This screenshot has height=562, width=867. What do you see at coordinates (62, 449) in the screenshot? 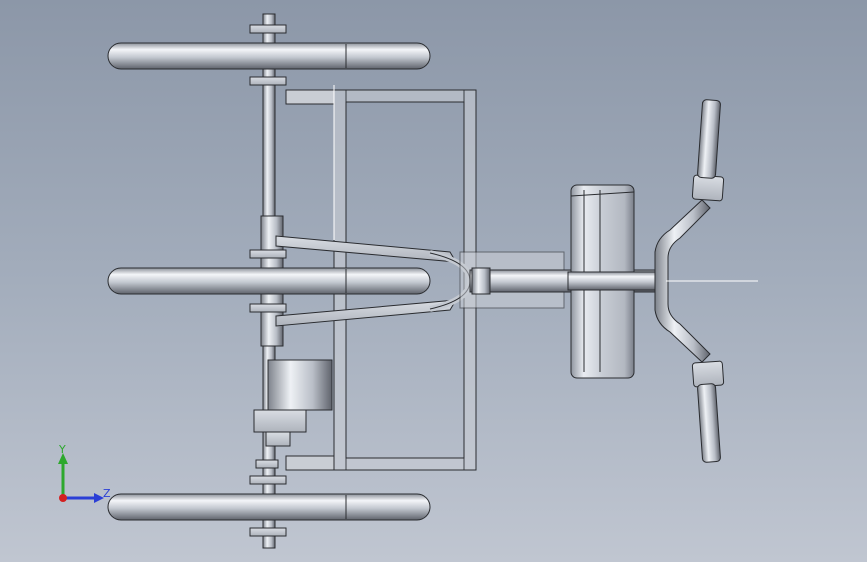
I see `y-axis-label: Y` at bounding box center [62, 449].